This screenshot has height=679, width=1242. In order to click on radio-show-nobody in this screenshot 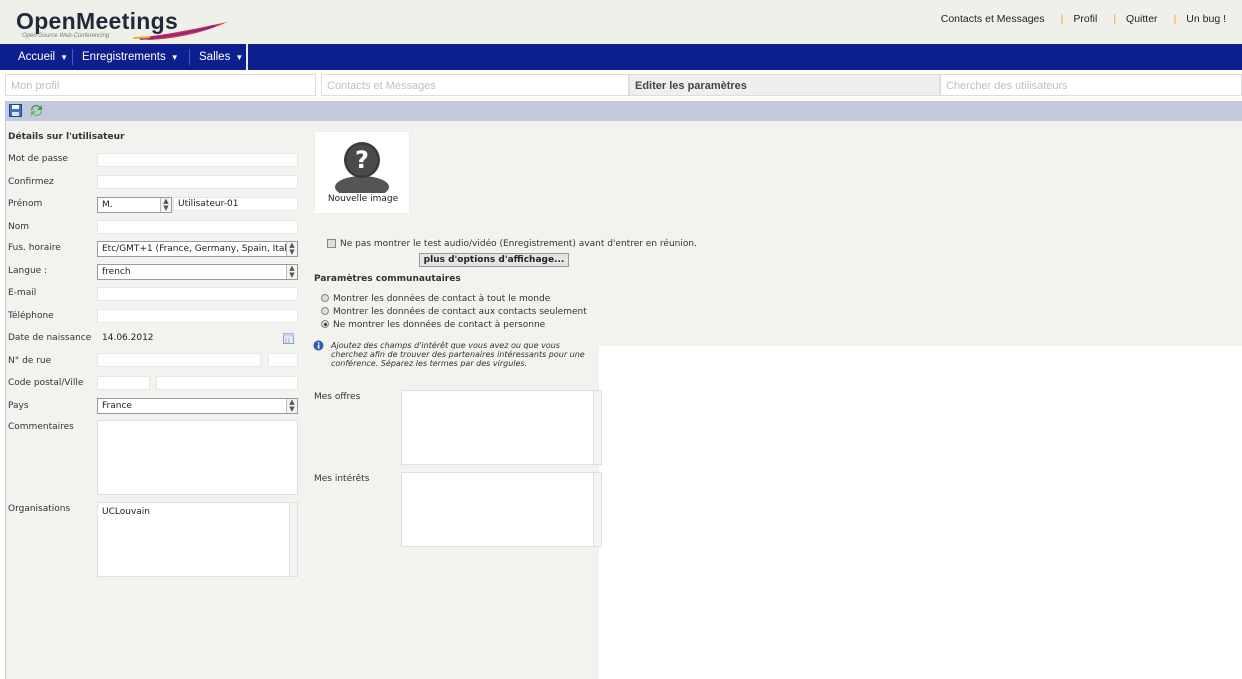, I will do `click(325, 324)`.